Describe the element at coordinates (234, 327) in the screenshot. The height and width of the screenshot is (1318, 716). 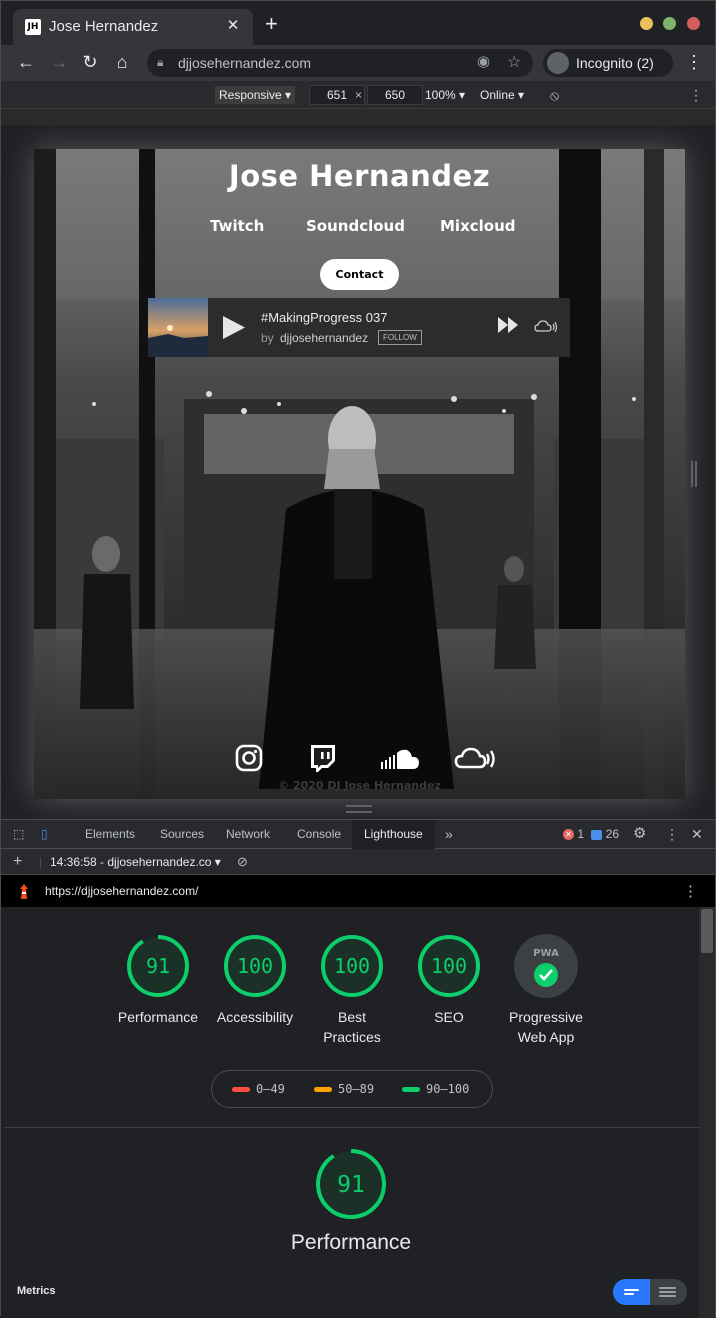
I see `play-icon` at that location.